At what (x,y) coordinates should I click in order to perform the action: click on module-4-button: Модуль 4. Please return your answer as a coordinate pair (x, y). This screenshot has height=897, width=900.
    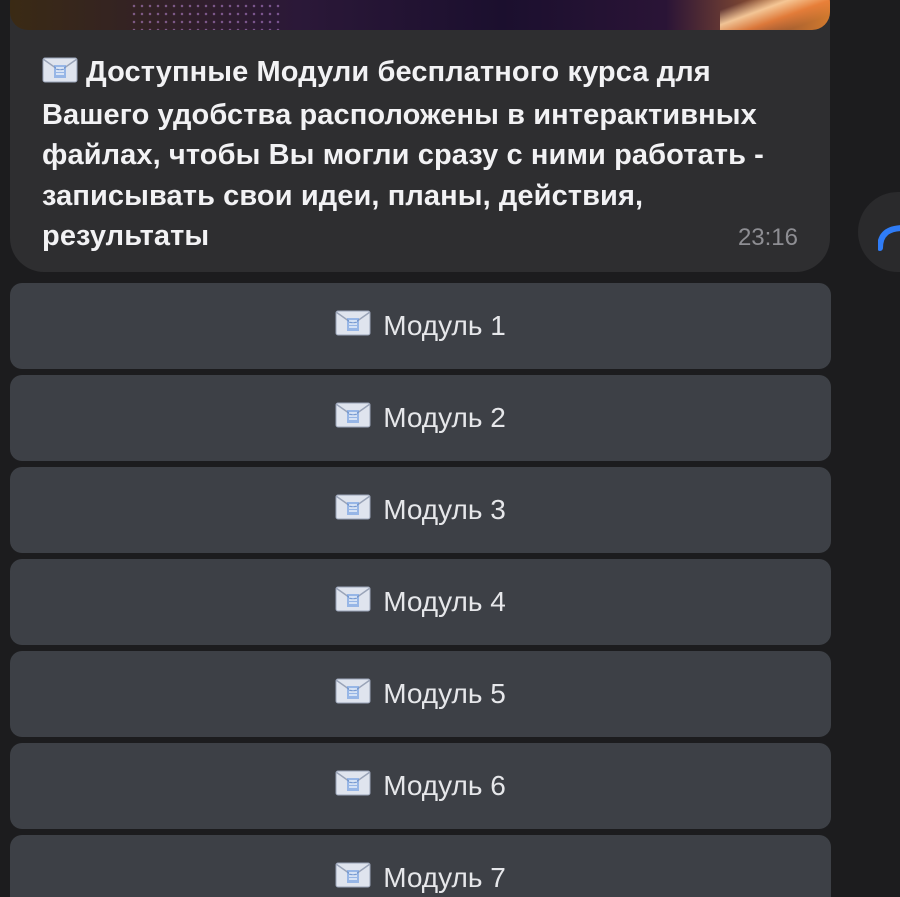
    Looking at the image, I should click on (420, 602).